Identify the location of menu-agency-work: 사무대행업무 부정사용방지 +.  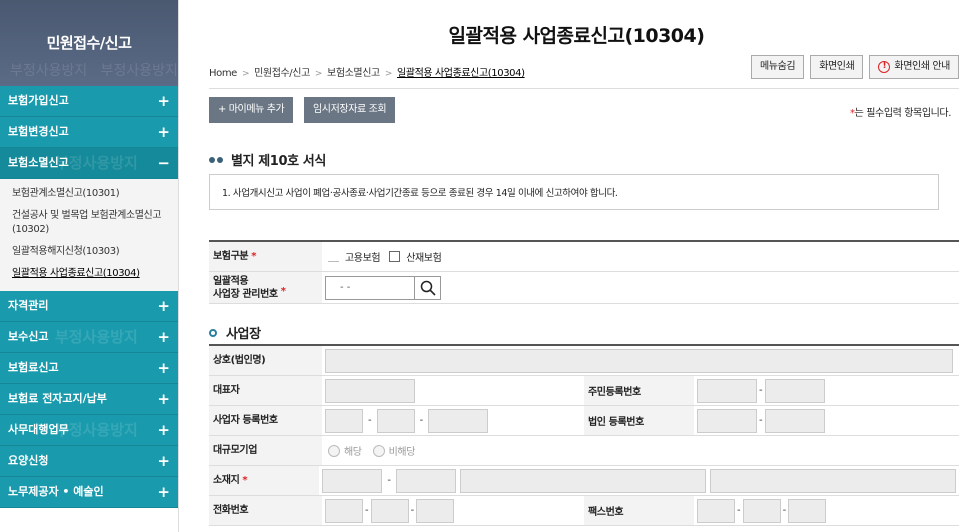
(89, 430).